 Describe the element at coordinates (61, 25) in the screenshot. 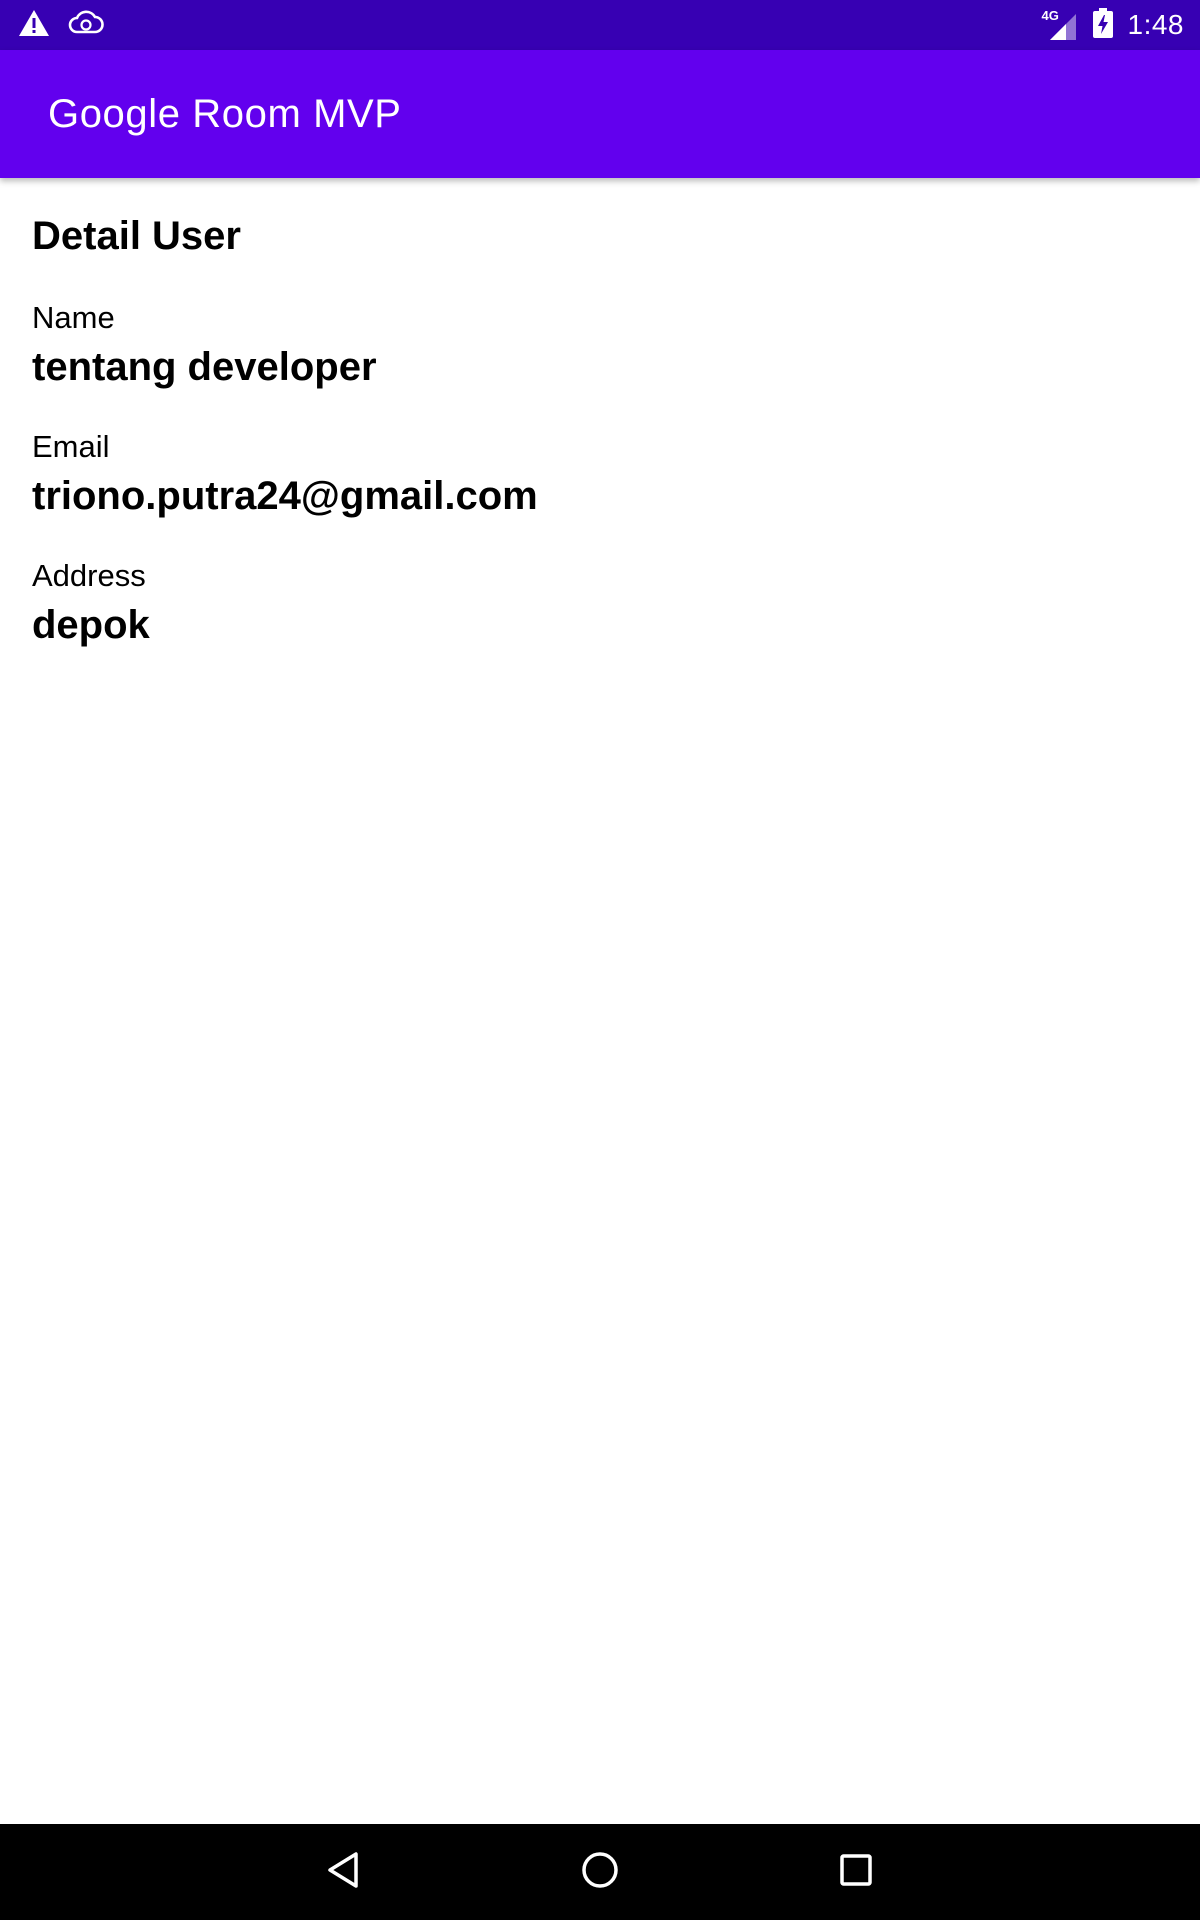

I see `status-left` at that location.